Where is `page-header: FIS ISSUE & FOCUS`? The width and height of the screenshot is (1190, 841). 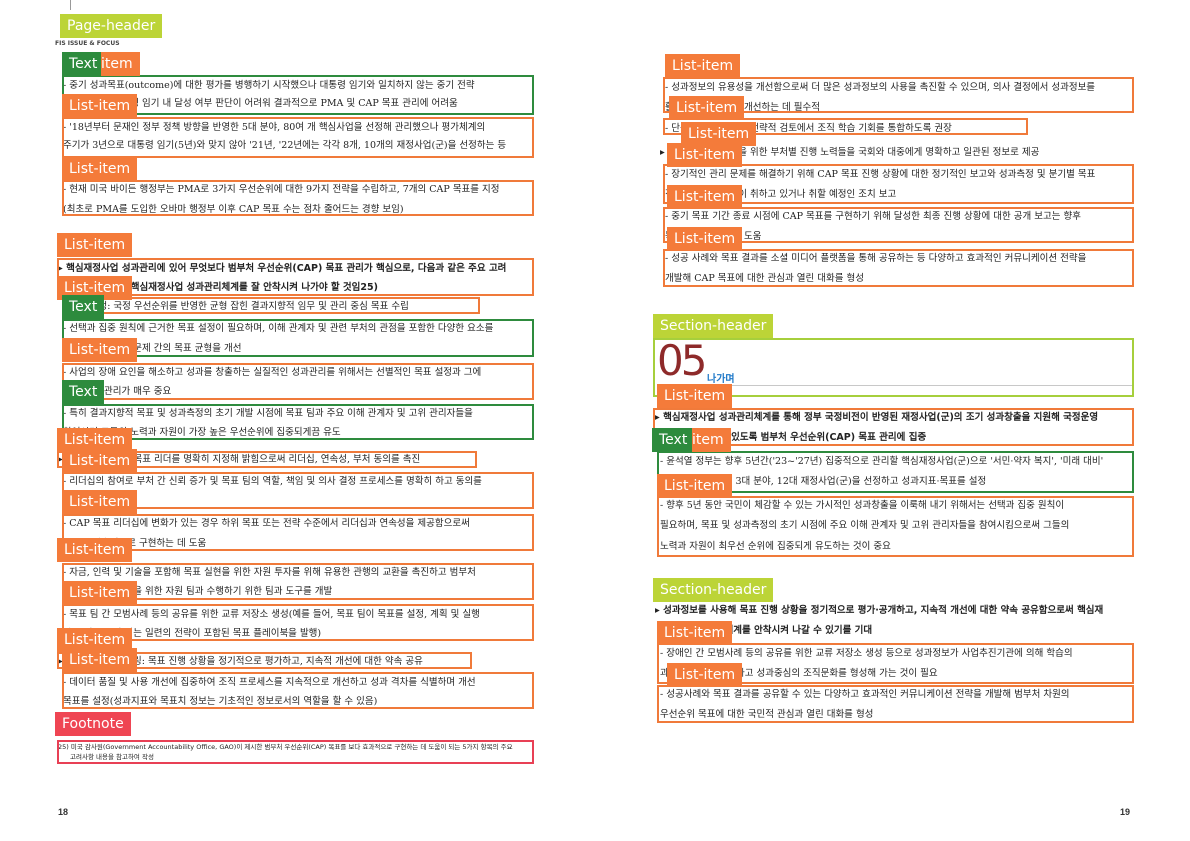
page-header: FIS ISSUE & FOCUS is located at coordinates (87, 43).